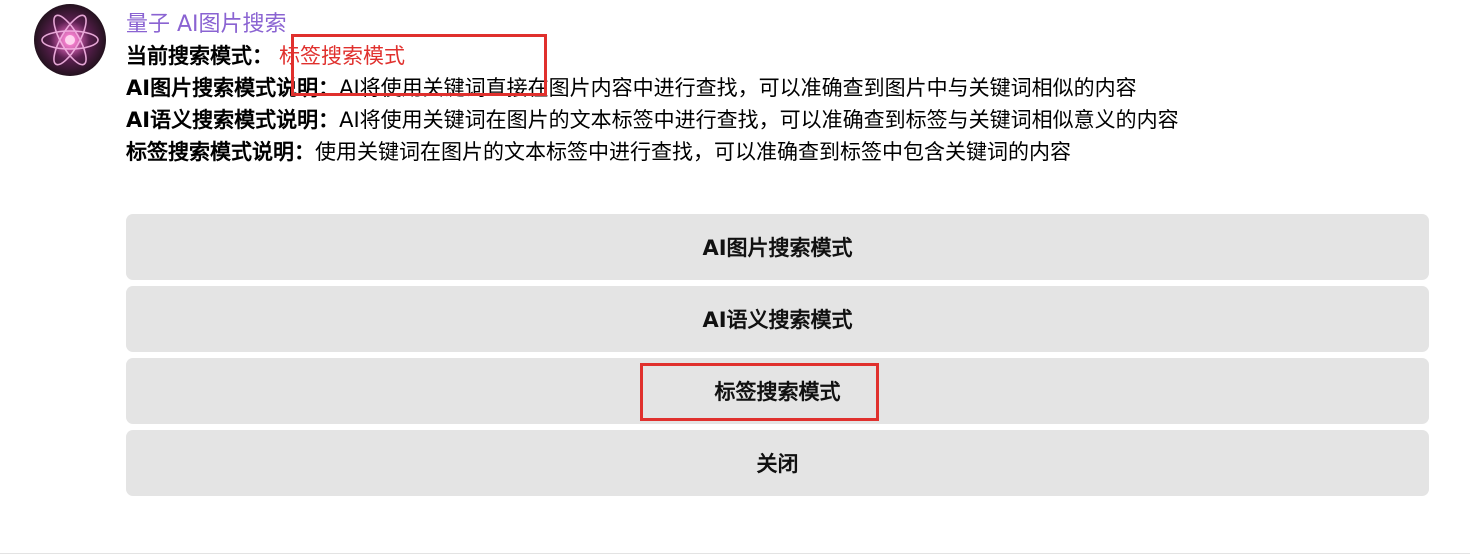 The height and width of the screenshot is (560, 1470). Describe the element at coordinates (738, 88) in the screenshot. I see `description-text: AI将使用关键词直接在图片内容中进行查找，可以准确查到图片中与关键词相似的内容` at that location.